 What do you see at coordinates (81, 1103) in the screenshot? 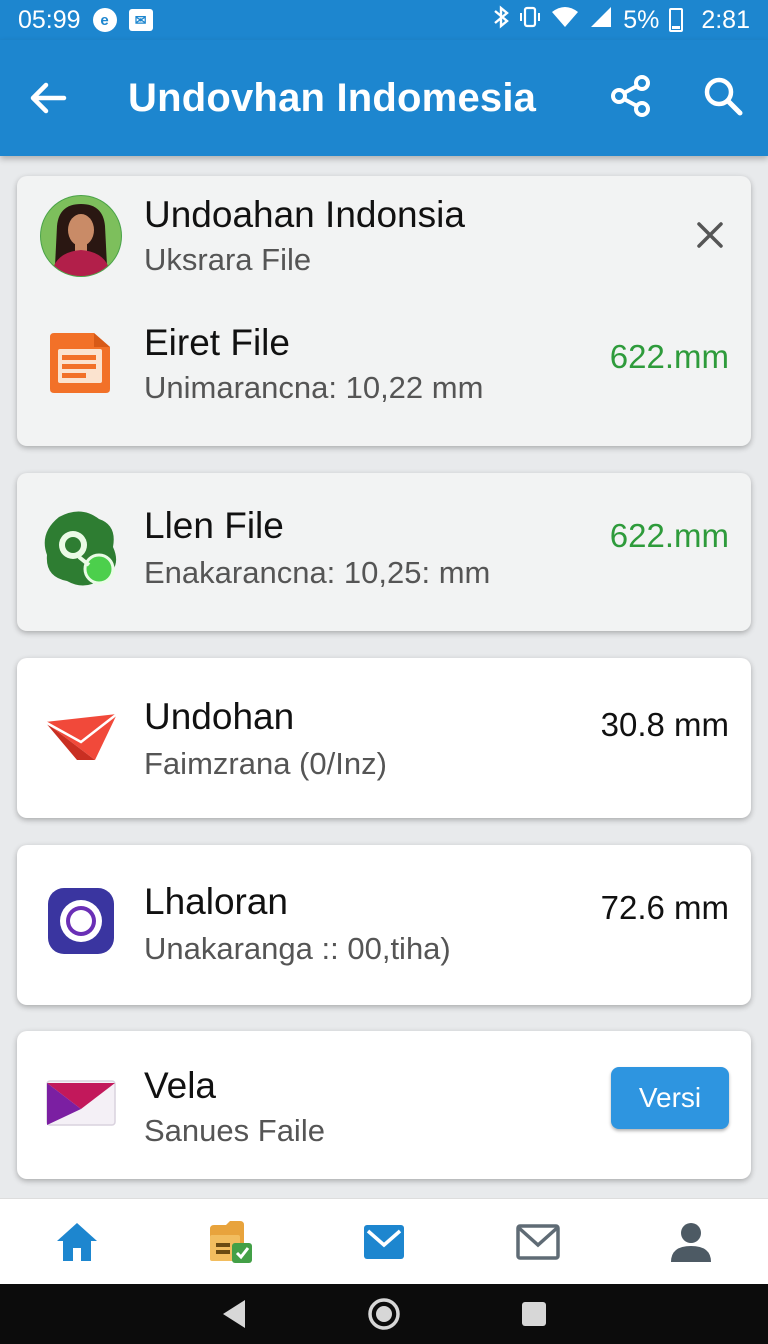
I see `pink-envelope-icon` at bounding box center [81, 1103].